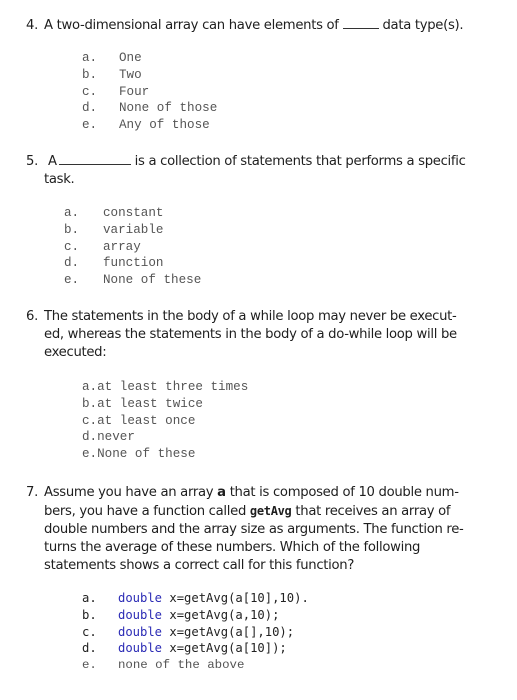  I want to click on option: d. None of those, so click(149, 108).